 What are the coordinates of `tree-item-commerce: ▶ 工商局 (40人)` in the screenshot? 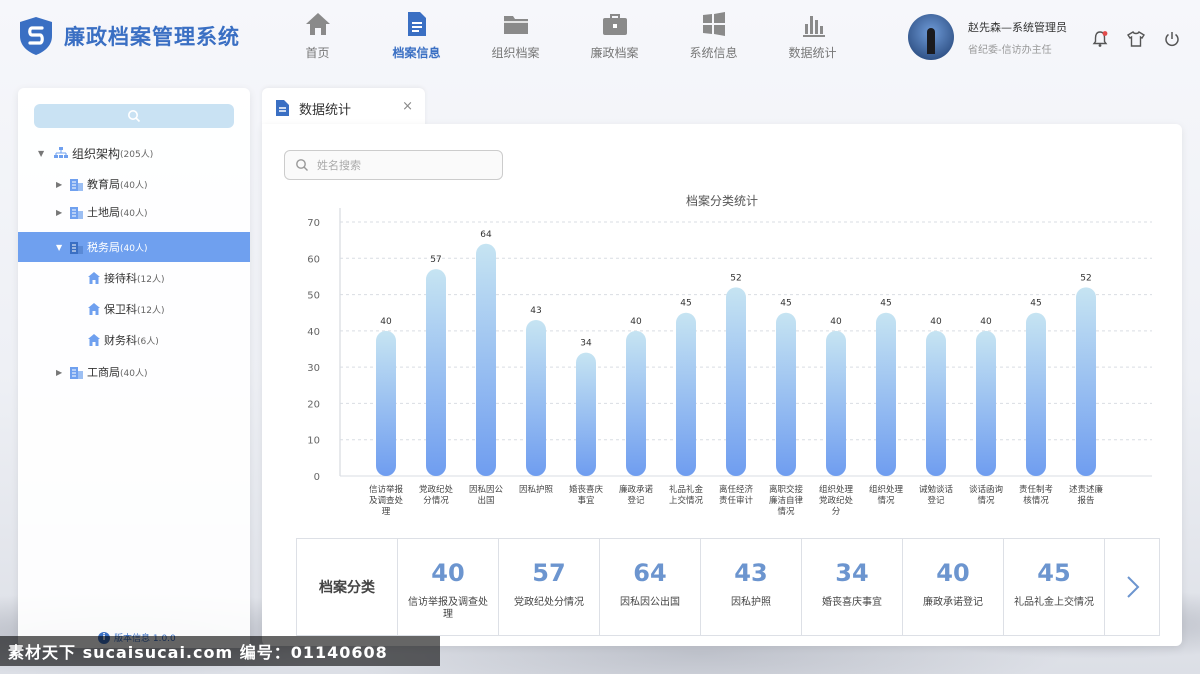 It's located at (134, 372).